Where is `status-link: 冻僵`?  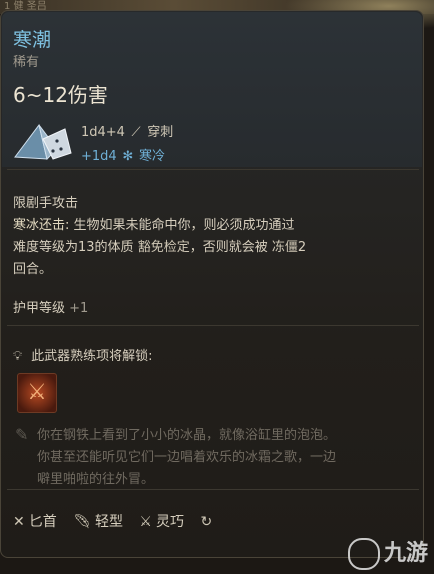
status-link: 冻僵 is located at coordinates (285, 247).